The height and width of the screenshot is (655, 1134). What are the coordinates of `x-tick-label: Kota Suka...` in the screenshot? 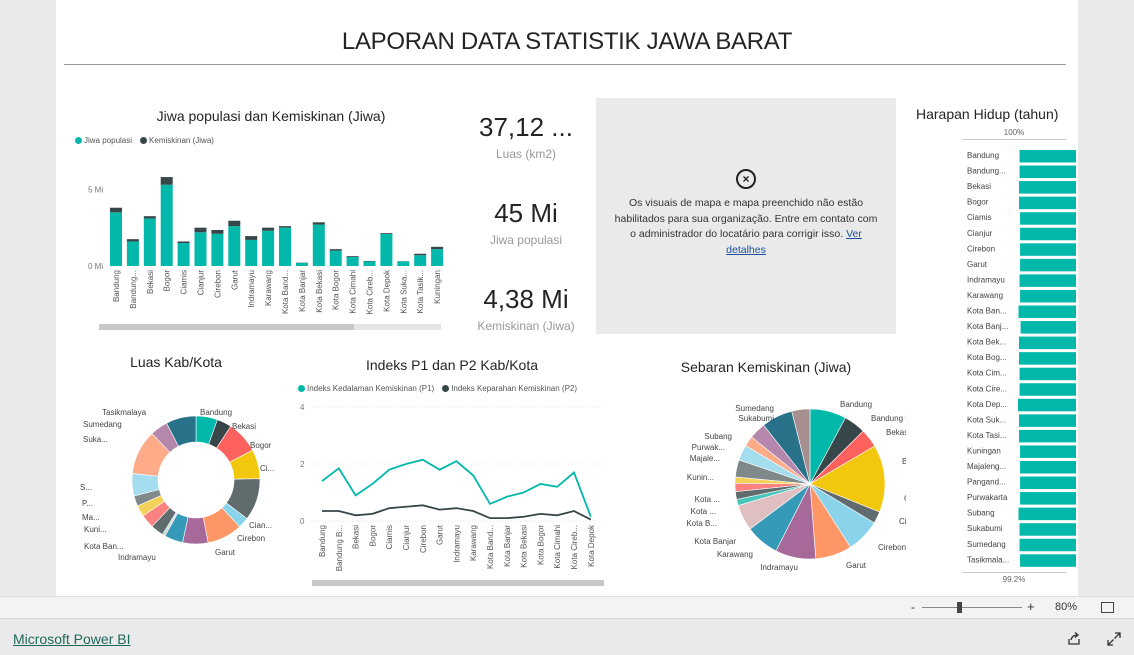 It's located at (403, 292).